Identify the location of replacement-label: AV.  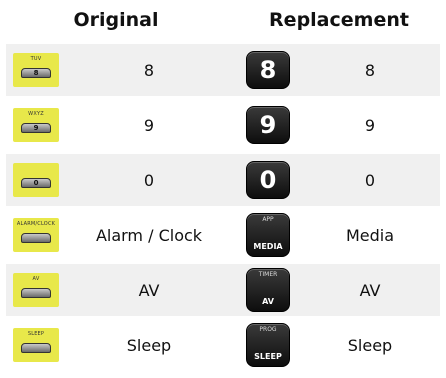
(370, 290).